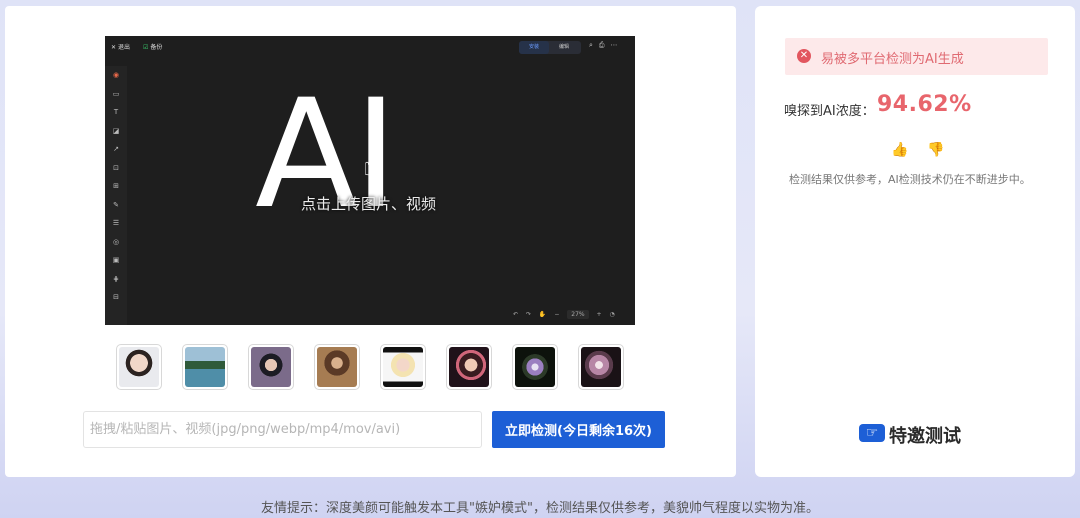 This screenshot has height=518, width=1080. Describe the element at coordinates (599, 314) in the screenshot. I see `zoom-in-icon: +` at that location.